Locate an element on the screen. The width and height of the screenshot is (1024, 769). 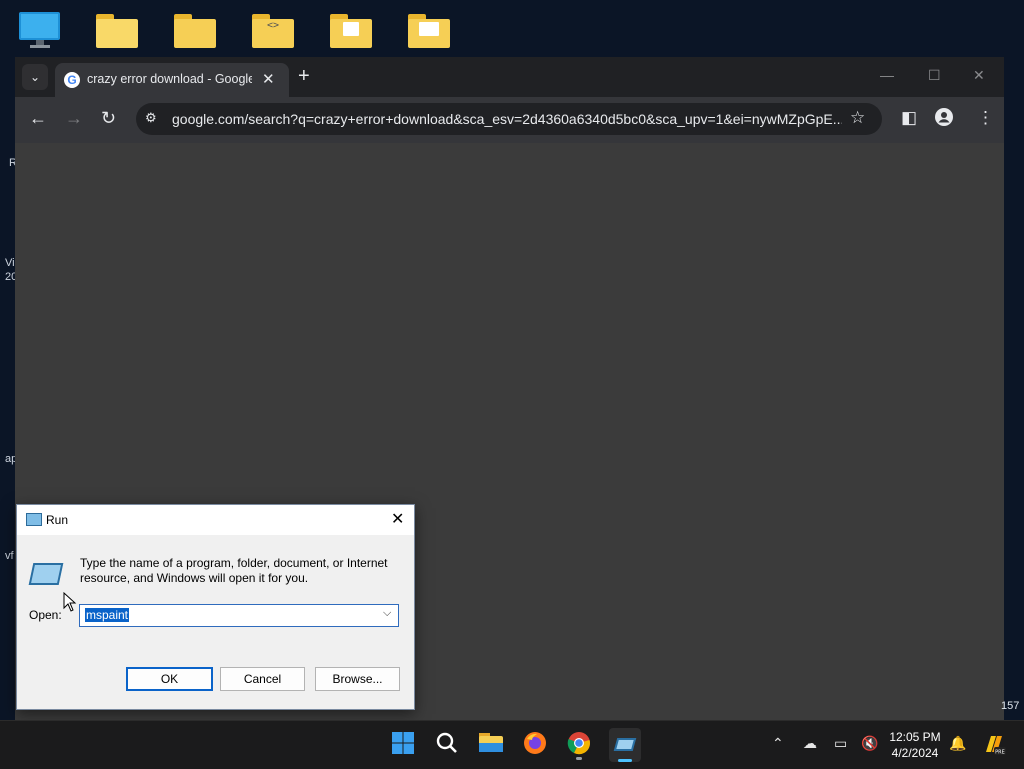
documents-folder-icon is located at coordinates (429, 31).